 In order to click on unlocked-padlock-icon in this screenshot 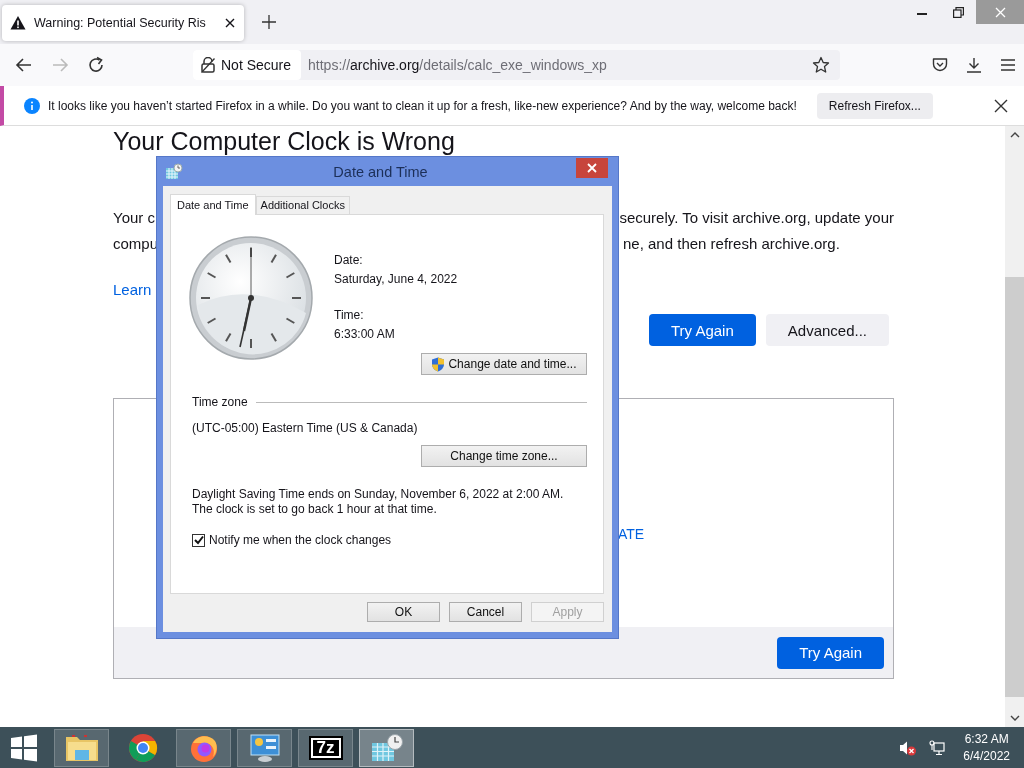, I will do `click(208, 65)`.